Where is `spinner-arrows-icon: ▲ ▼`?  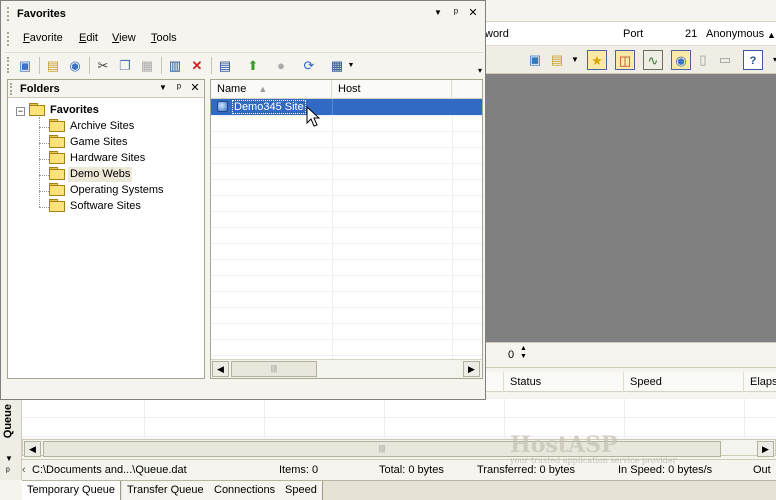
spinner-arrows-icon: ▲ ▼ is located at coordinates (523, 353).